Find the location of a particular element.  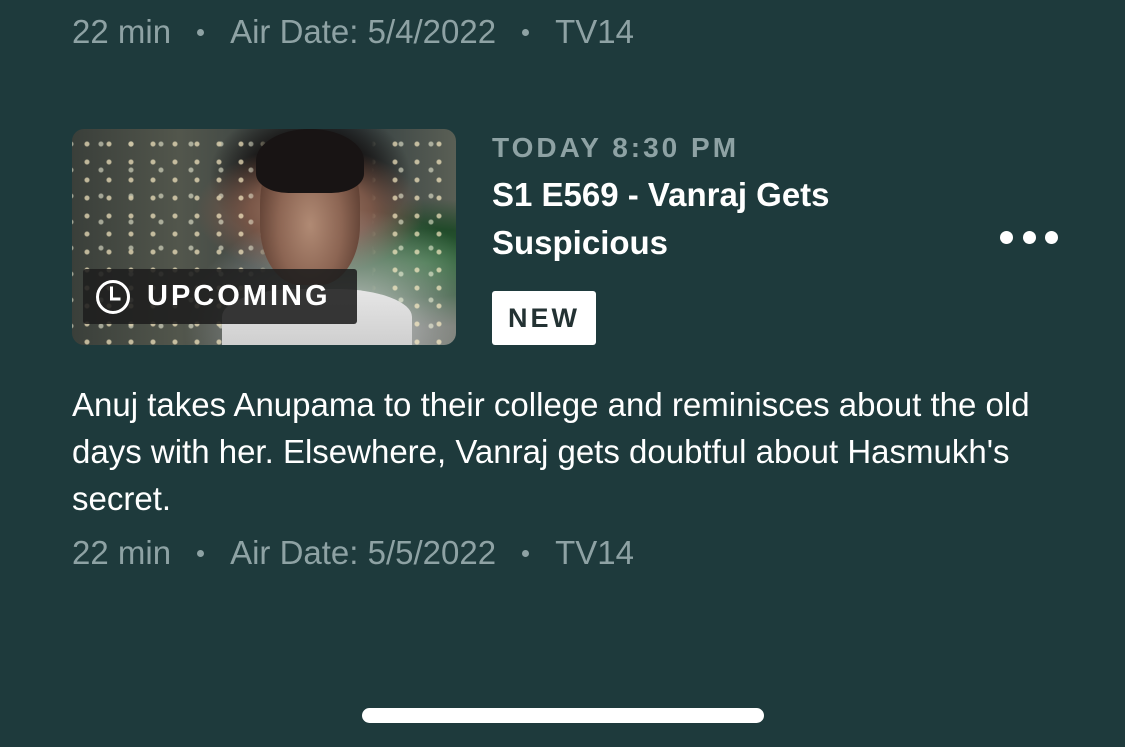

episode-duration: 22 min is located at coordinates (122, 552).